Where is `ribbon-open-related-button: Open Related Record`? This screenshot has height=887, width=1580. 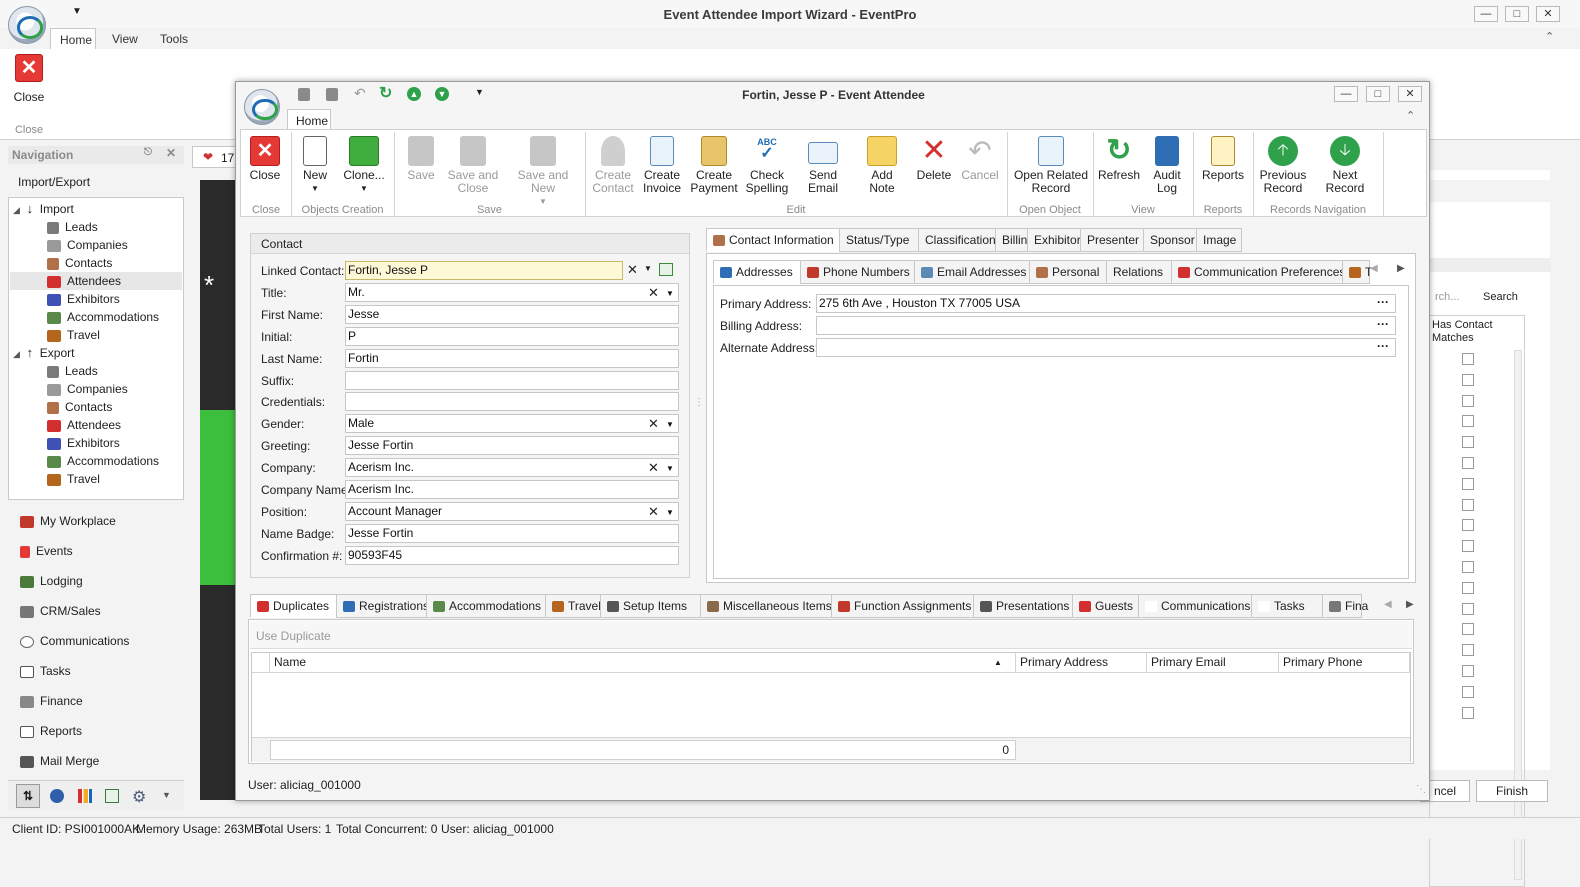
ribbon-open-related-button: Open Related Record is located at coordinates (1051, 165).